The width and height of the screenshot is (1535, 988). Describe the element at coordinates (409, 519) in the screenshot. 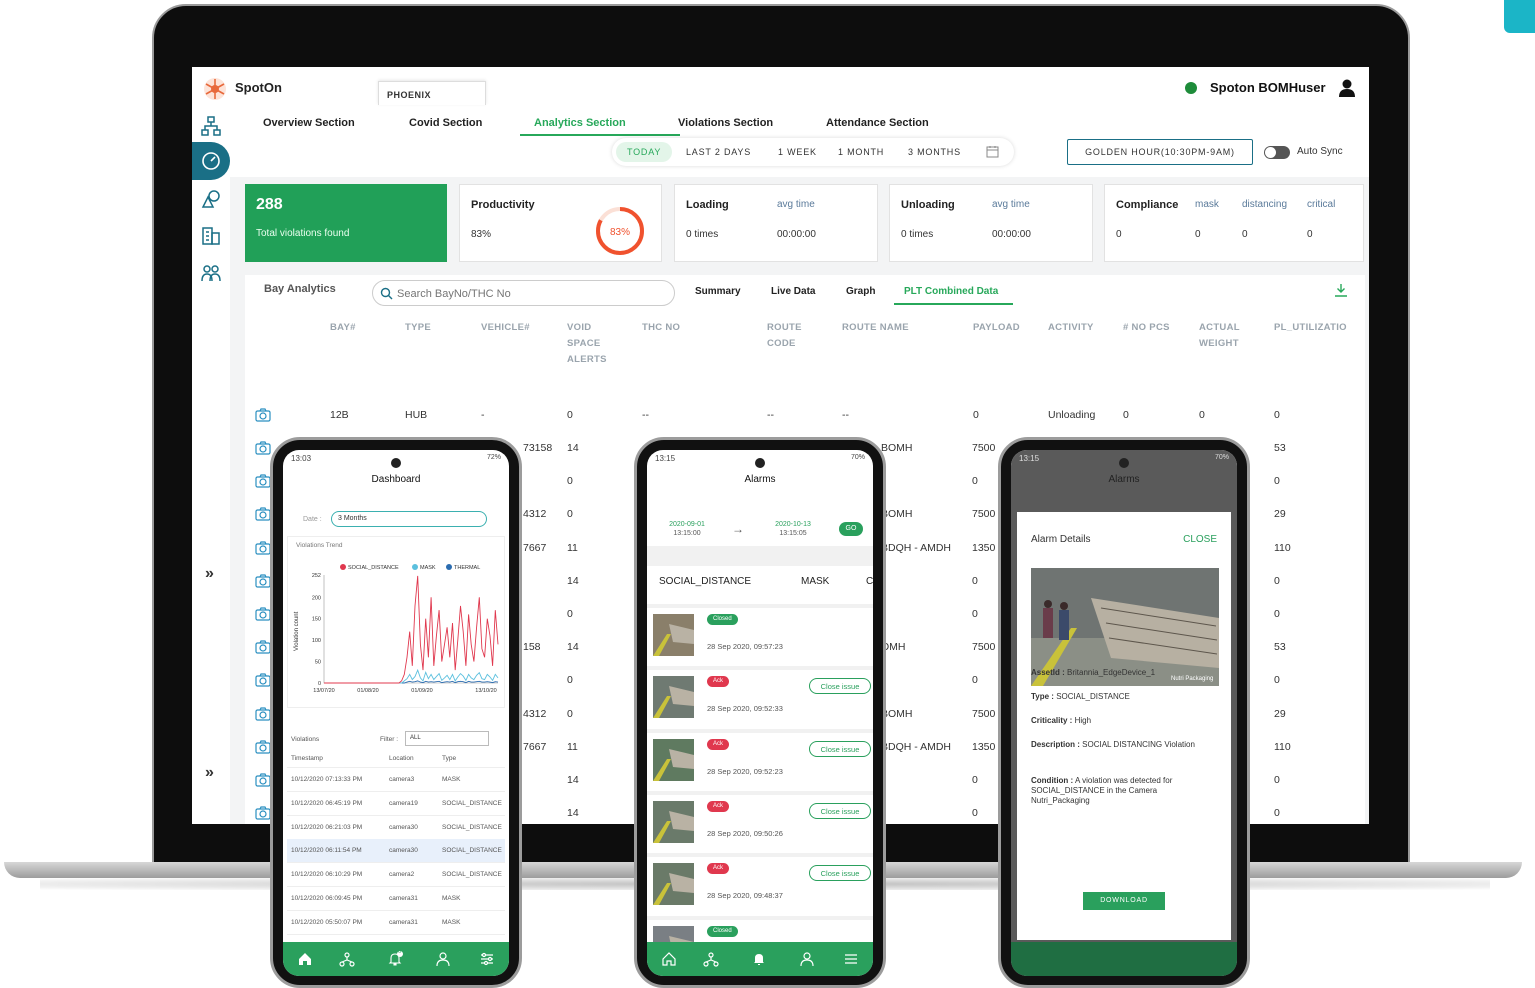

I see `date-select: 3 Months` at that location.